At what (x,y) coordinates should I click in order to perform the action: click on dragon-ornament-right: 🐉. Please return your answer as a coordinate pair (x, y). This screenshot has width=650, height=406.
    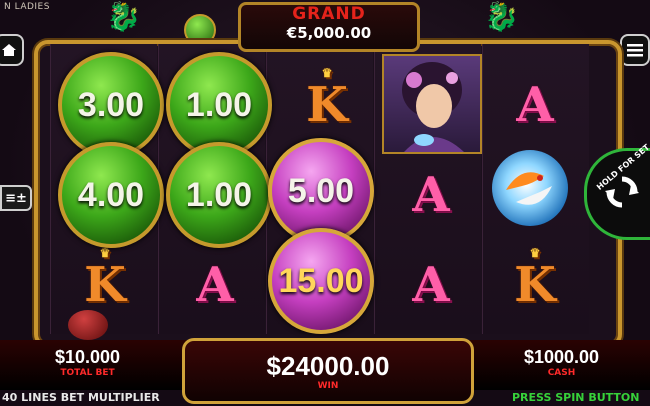
    Looking at the image, I should click on (501, 16).